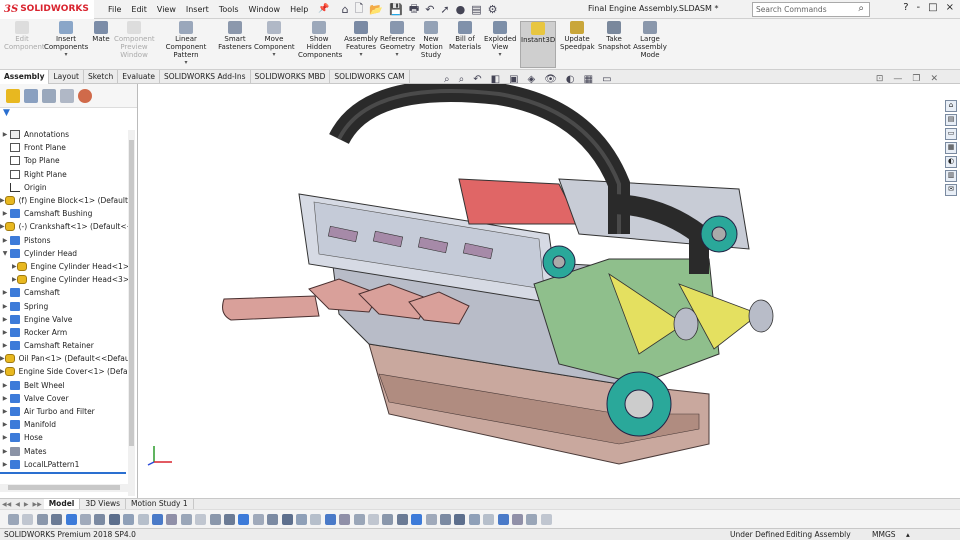  I want to click on filter-datum-targets-icon, so click(330, 519).